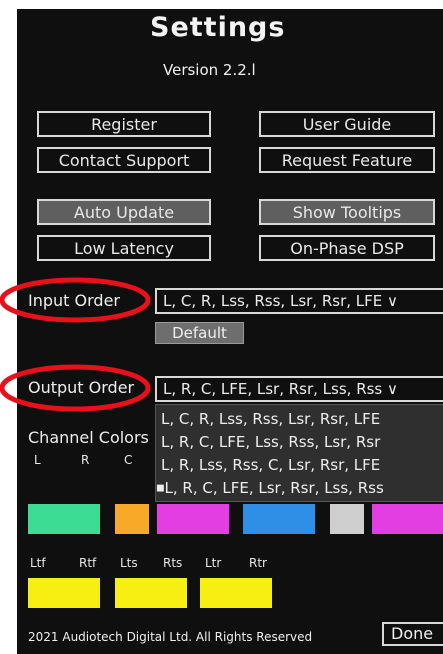 The height and width of the screenshot is (654, 443). I want to click on default-button: Default, so click(199, 333).